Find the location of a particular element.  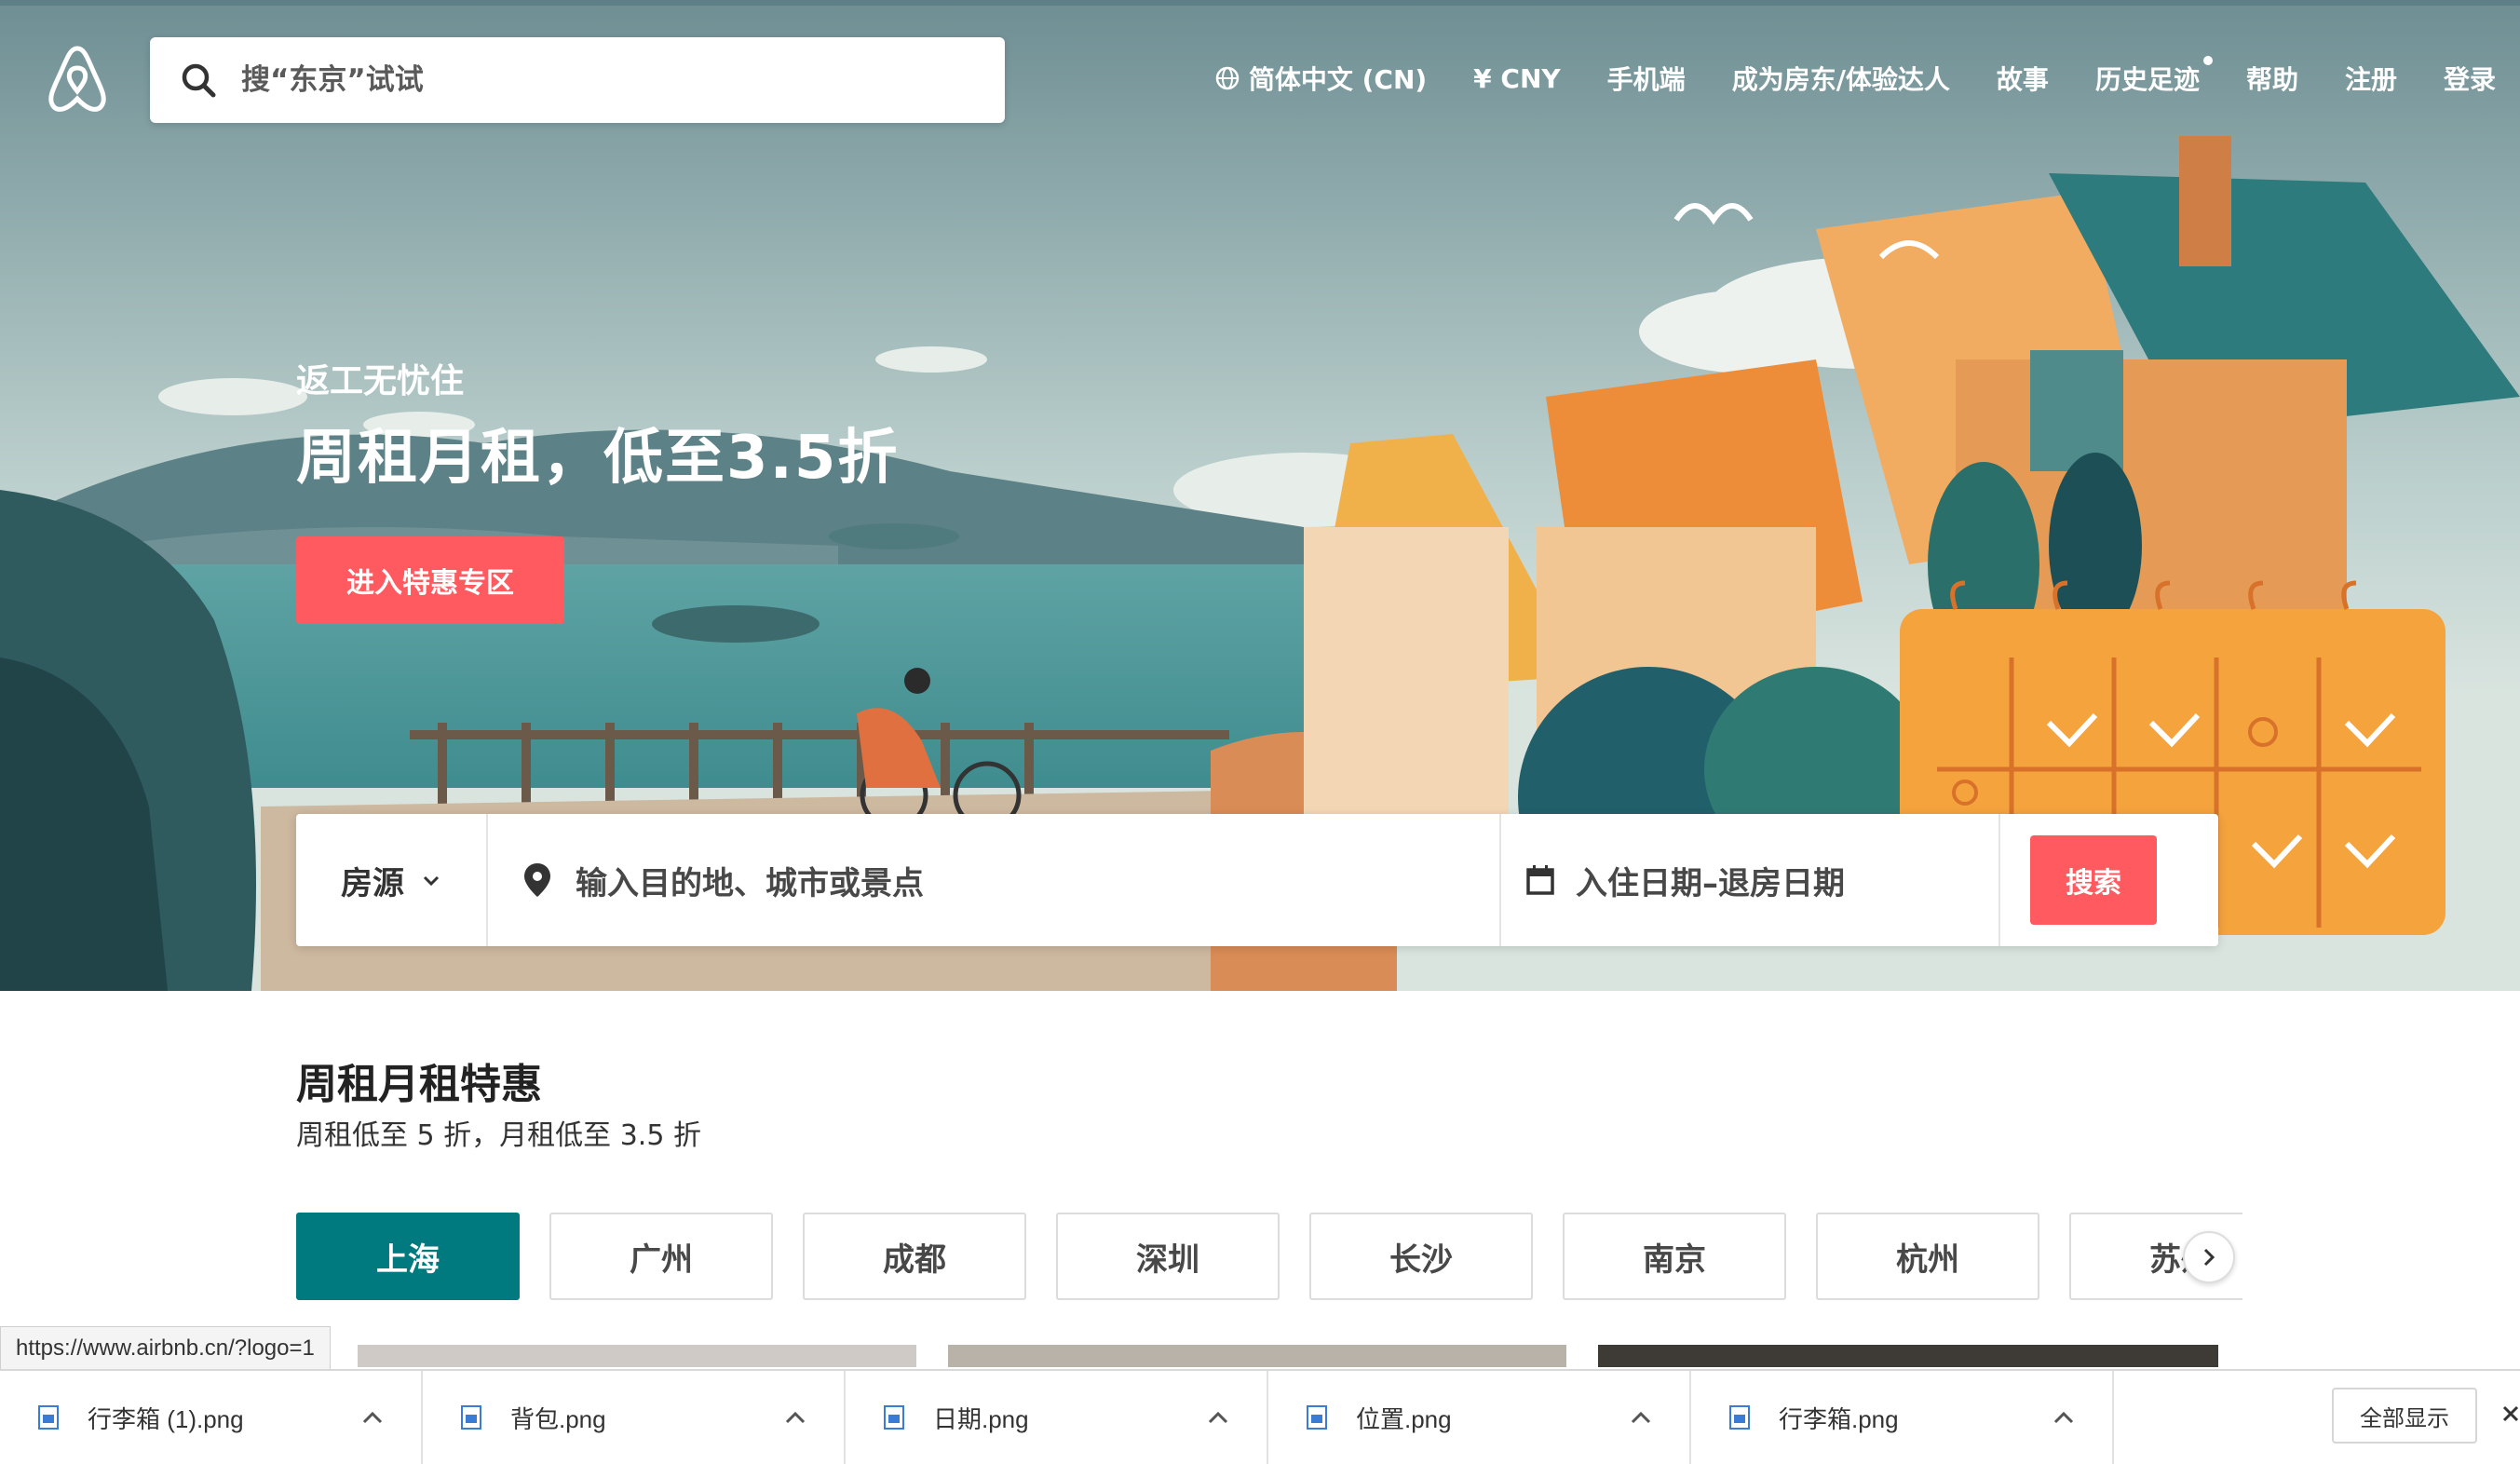

city-tab-chengdu: 成都 is located at coordinates (914, 1256).